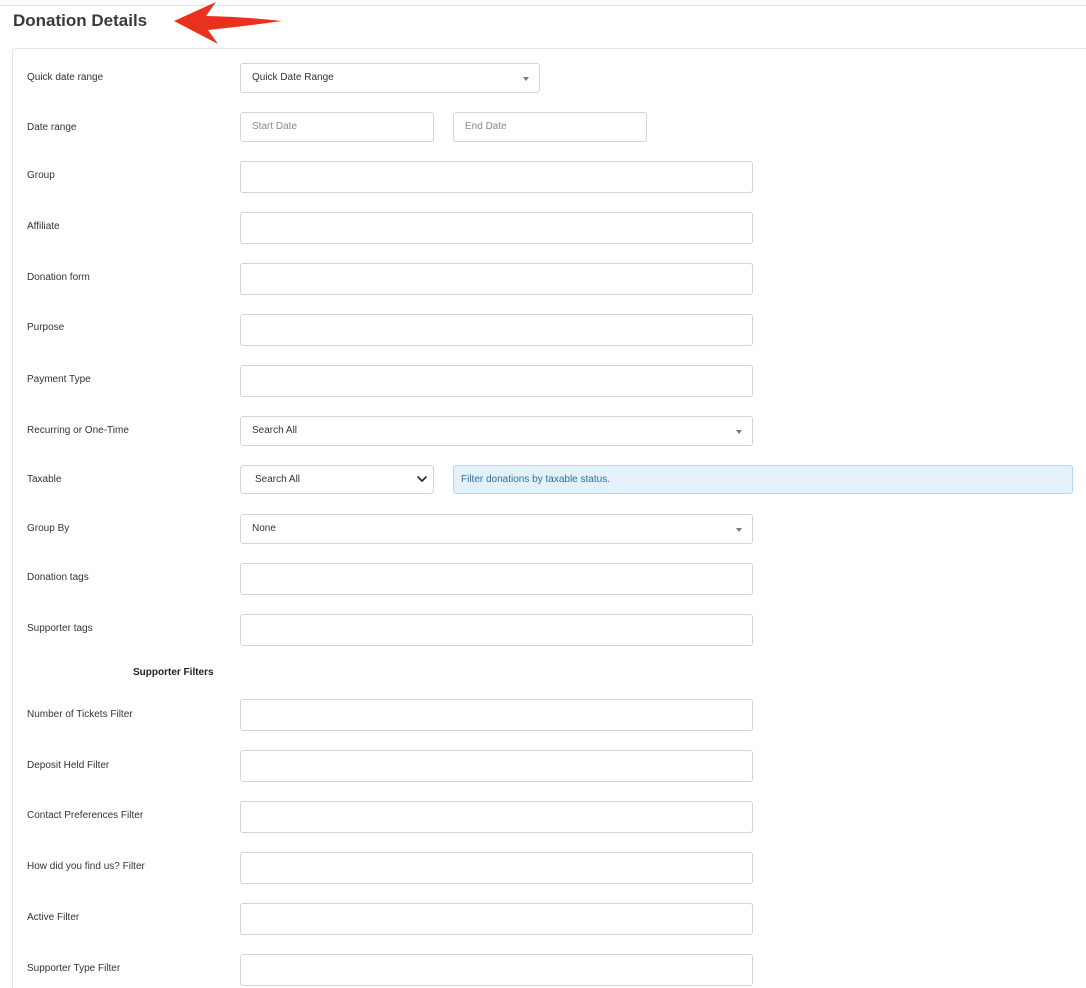 The height and width of the screenshot is (988, 1086). I want to click on contact-preferences-filter-input, so click(496, 817).